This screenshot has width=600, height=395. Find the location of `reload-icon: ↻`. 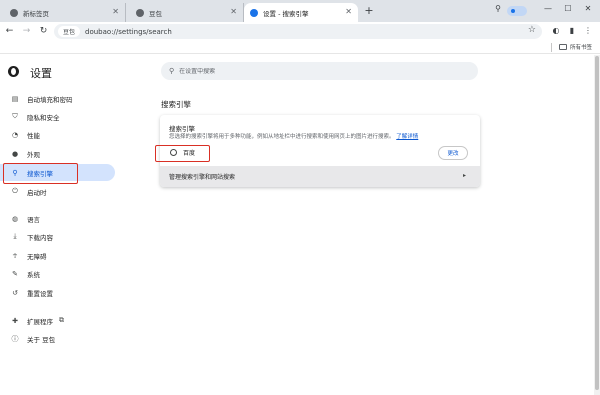

reload-icon: ↻ is located at coordinates (43, 31).